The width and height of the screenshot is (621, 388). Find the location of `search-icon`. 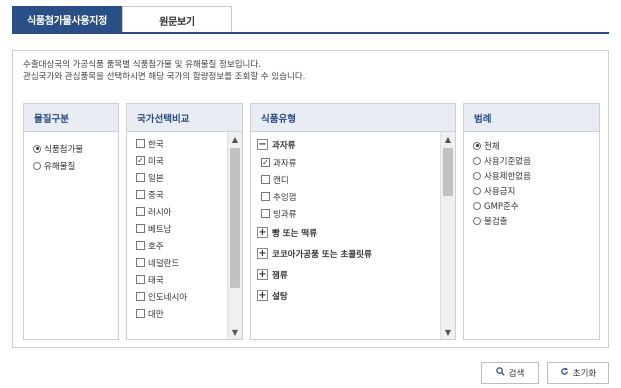

search-icon is located at coordinates (500, 373).